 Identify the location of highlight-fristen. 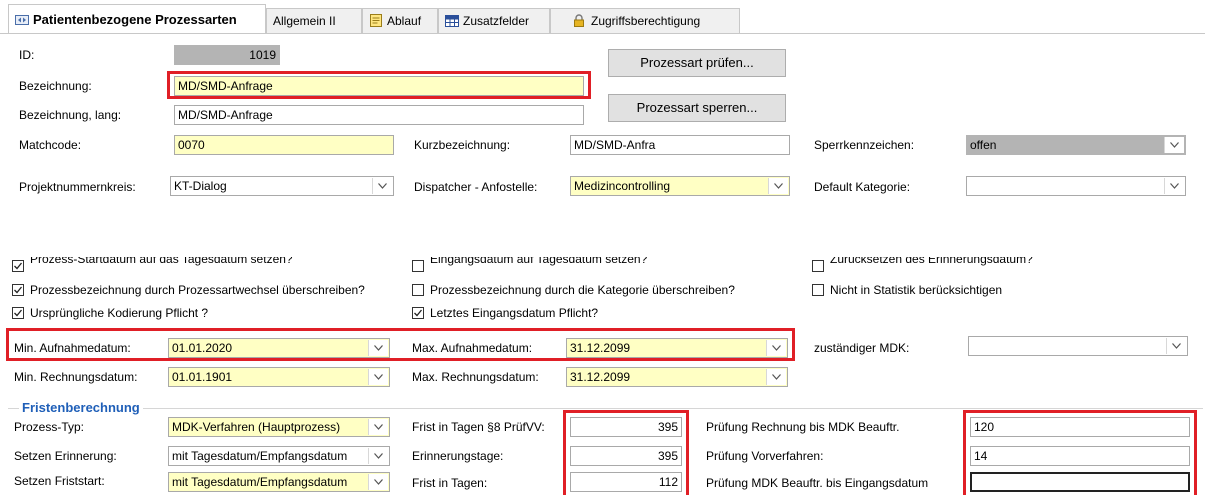
(626, 452).